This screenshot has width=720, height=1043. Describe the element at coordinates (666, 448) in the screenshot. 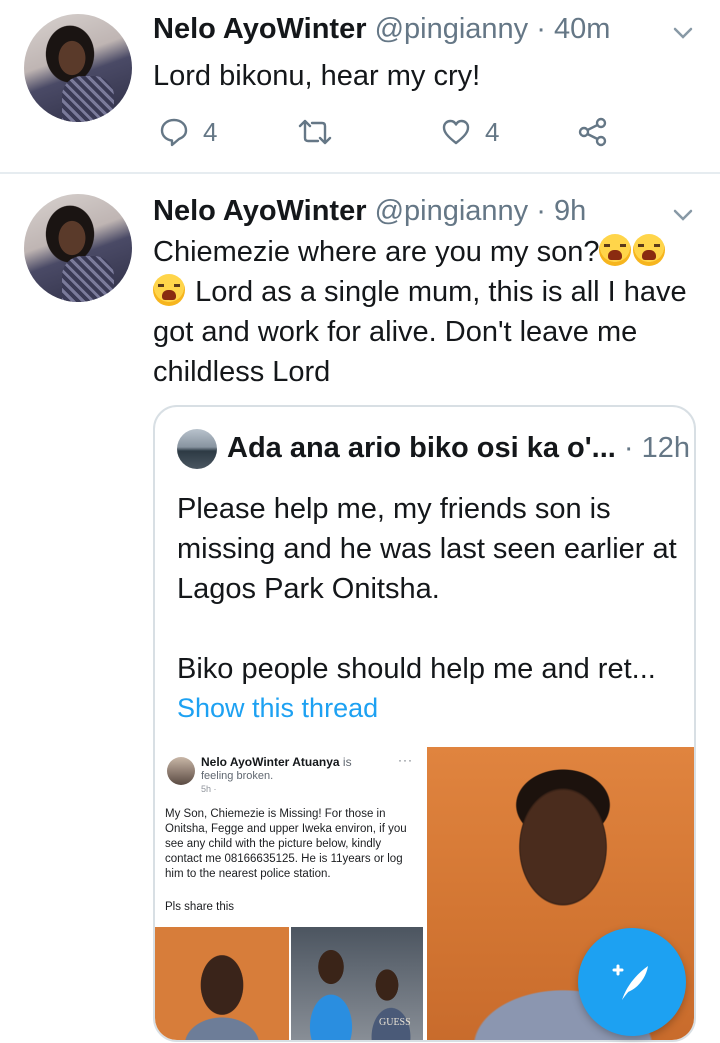

I see `quoted-tweet-time: 12h` at that location.